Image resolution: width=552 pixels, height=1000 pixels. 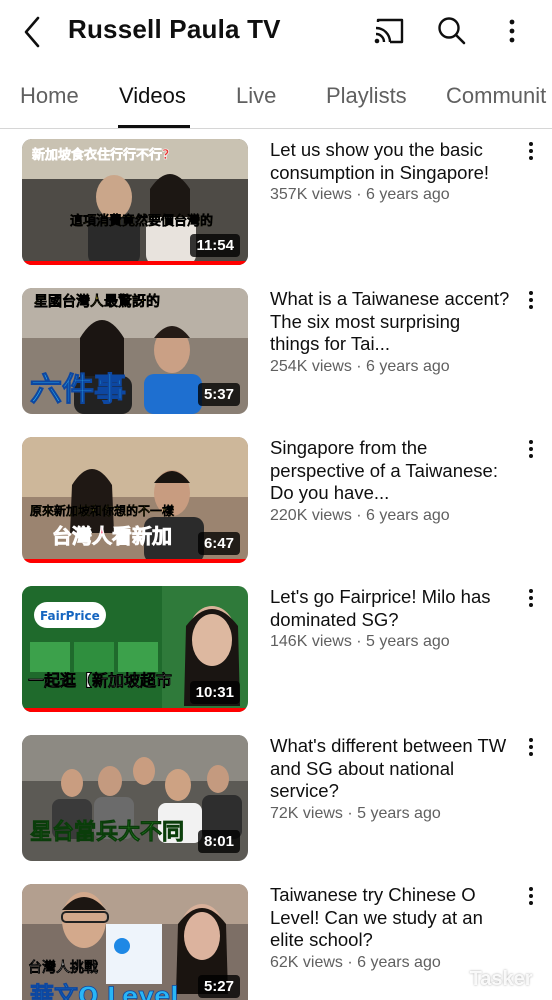 I want to click on tab-playlists: Playlists, so click(x=366, y=96).